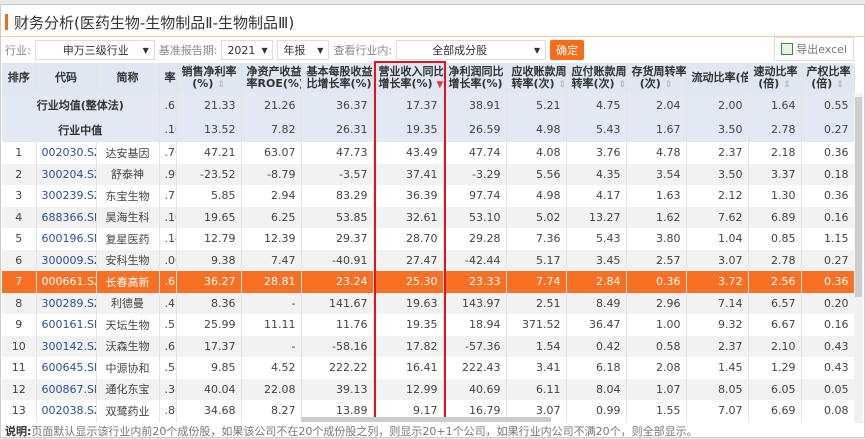 The width and height of the screenshot is (865, 439). What do you see at coordinates (19, 78) in the screenshot?
I see `column-header: 排序` at bounding box center [19, 78].